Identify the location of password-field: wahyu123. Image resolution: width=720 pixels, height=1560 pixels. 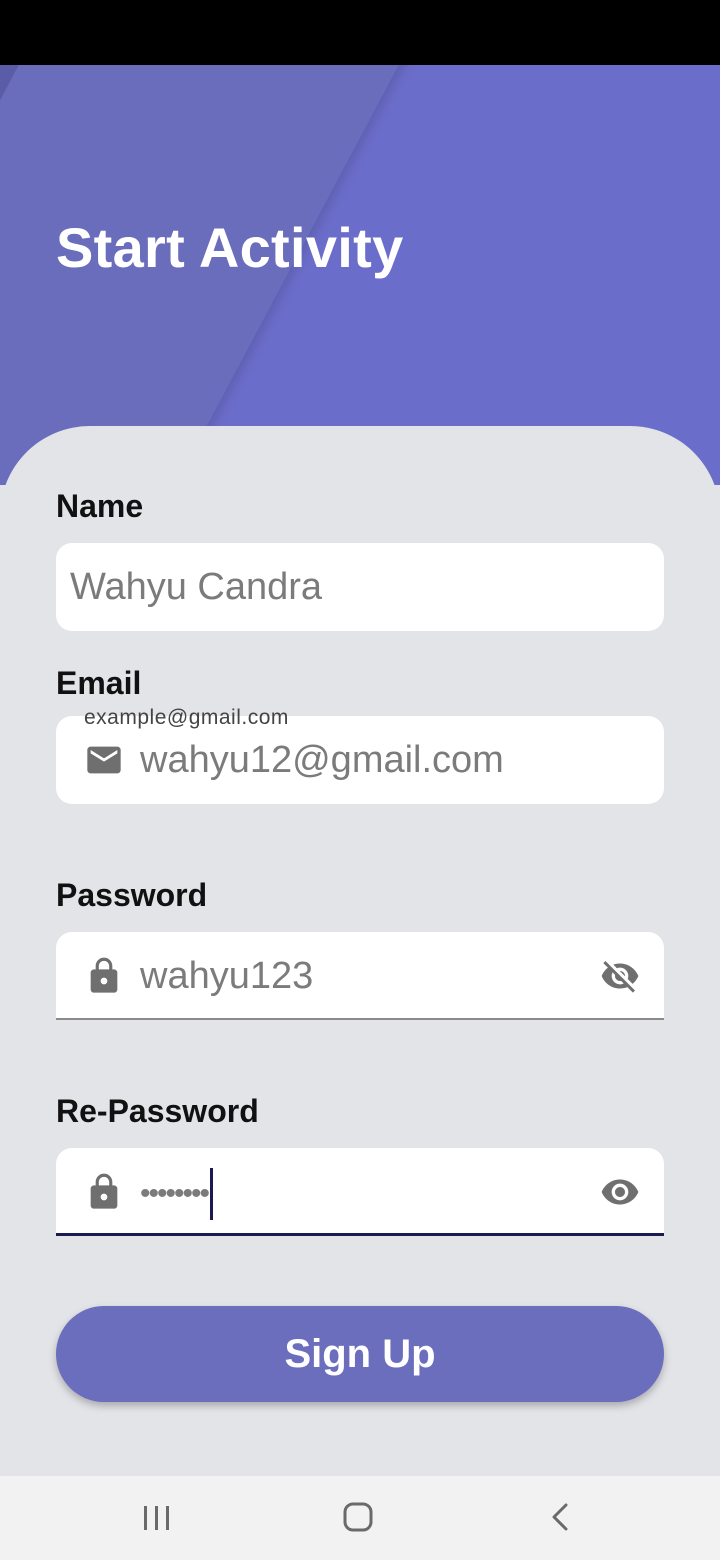
(360, 976).